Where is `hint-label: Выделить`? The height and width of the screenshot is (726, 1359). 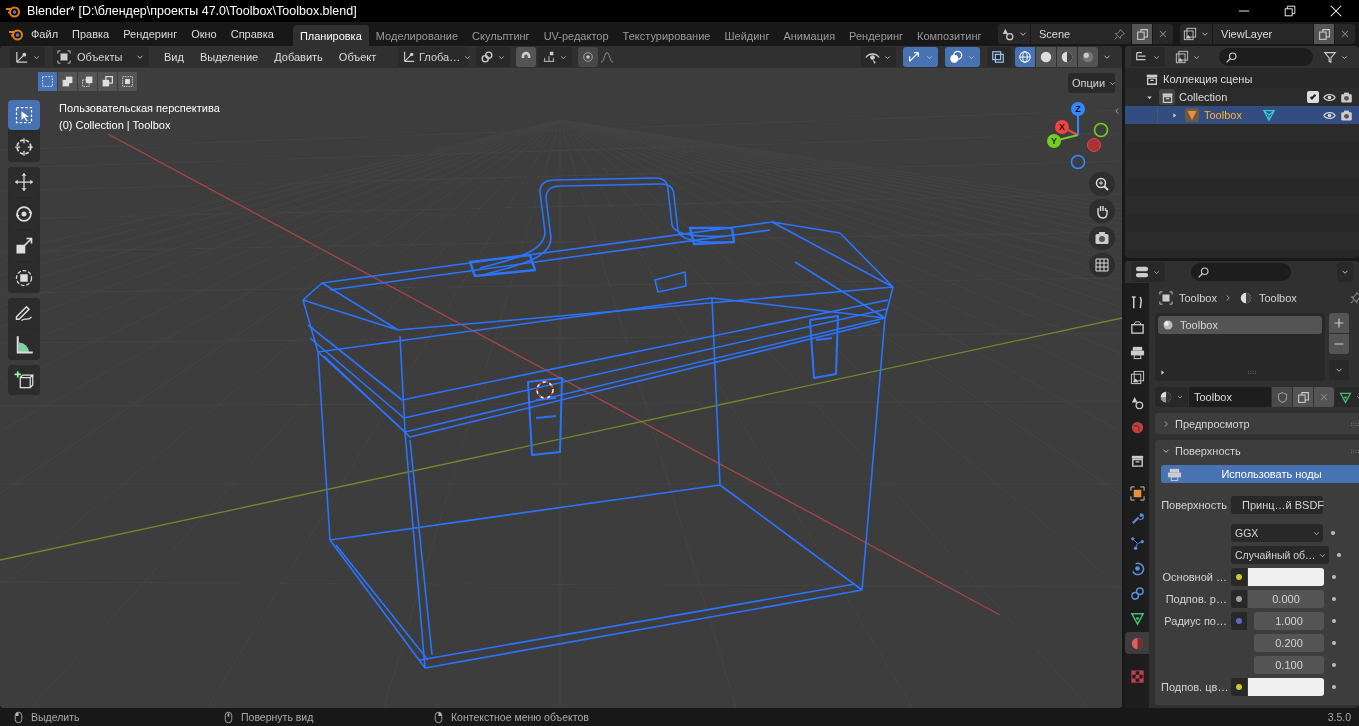
hint-label: Выделить is located at coordinates (55, 717).